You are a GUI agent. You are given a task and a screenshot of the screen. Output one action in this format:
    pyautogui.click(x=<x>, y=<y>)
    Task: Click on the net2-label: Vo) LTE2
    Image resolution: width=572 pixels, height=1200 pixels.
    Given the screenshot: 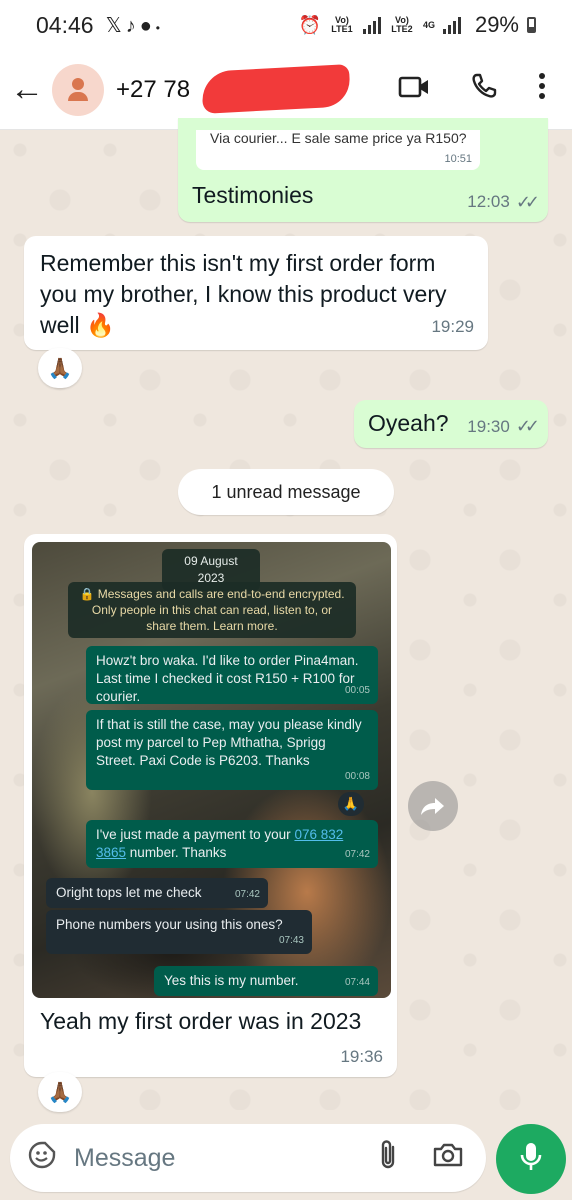 What is the action you would take?
    pyautogui.click(x=402, y=24)
    